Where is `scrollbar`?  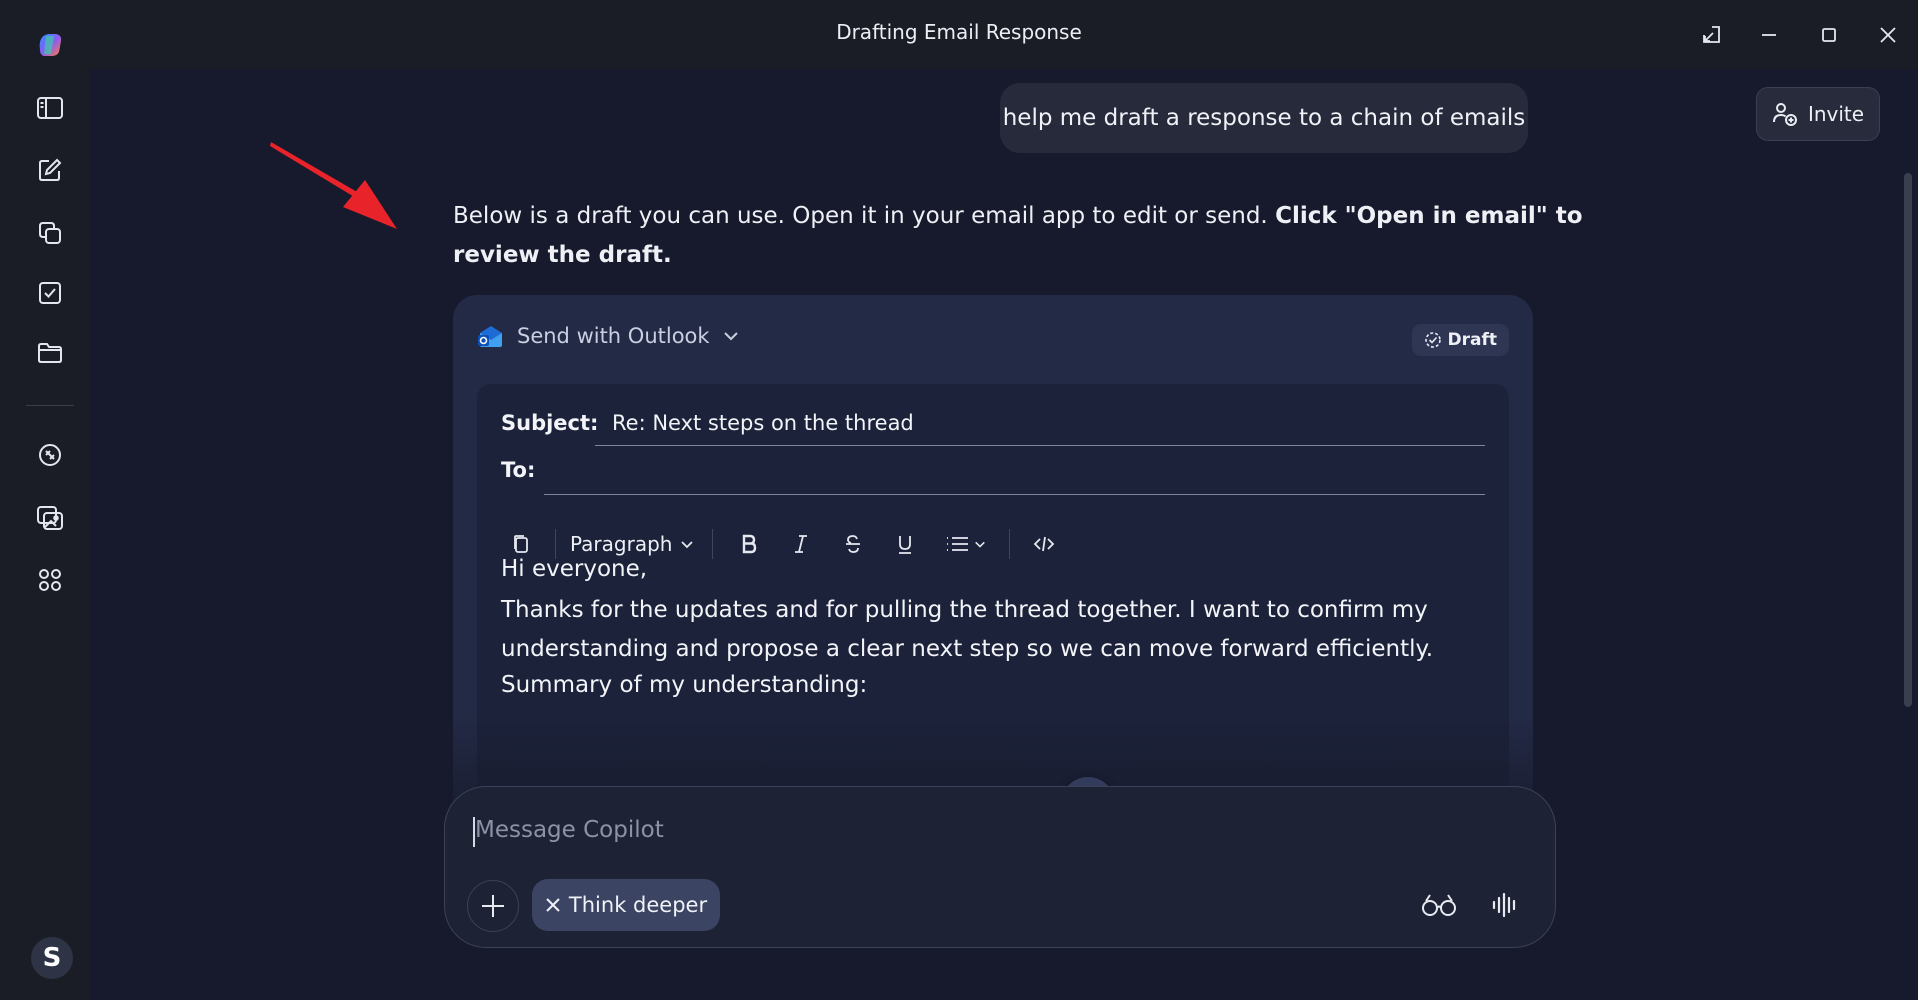 scrollbar is located at coordinates (1908, 440).